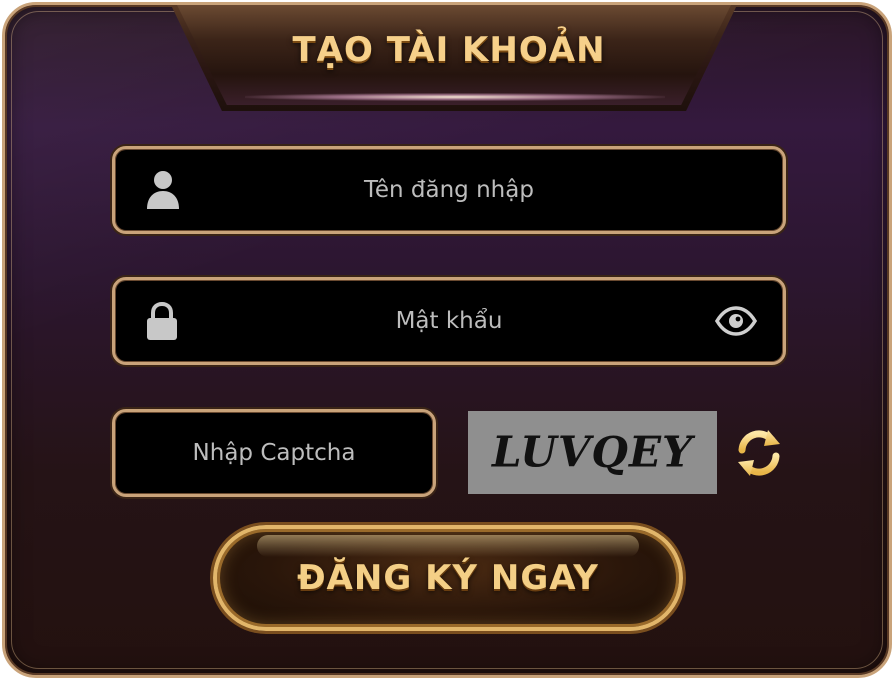 The image size is (896, 681). Describe the element at coordinates (736, 321) in the screenshot. I see `eye-icon` at that location.